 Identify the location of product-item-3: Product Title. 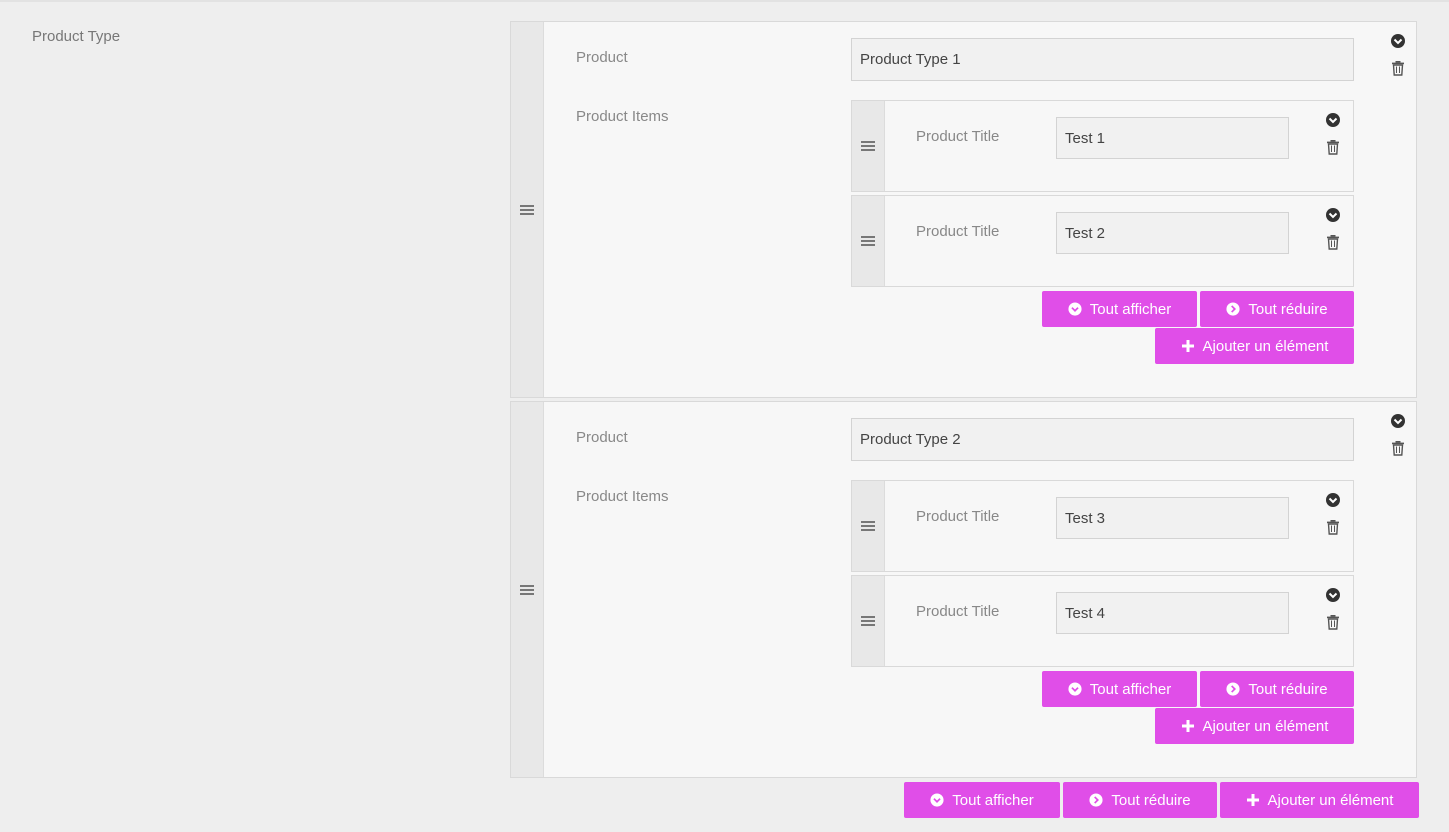
(1102, 526).